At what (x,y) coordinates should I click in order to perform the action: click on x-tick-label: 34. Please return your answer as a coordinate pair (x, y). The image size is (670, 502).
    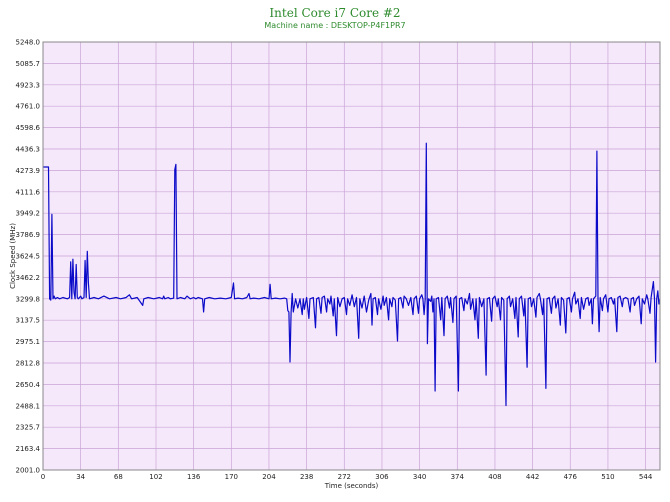
    Looking at the image, I should click on (80, 477).